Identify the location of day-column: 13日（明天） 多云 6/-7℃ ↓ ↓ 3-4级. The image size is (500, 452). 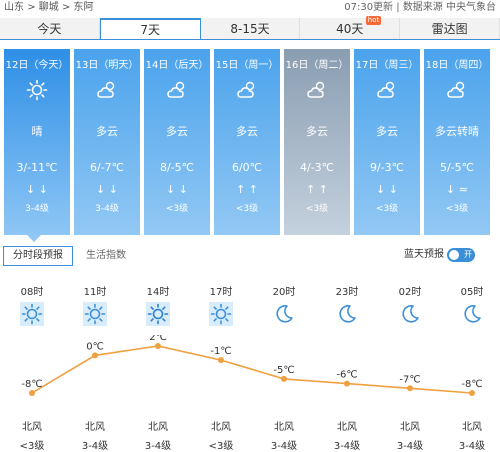
(107, 142).